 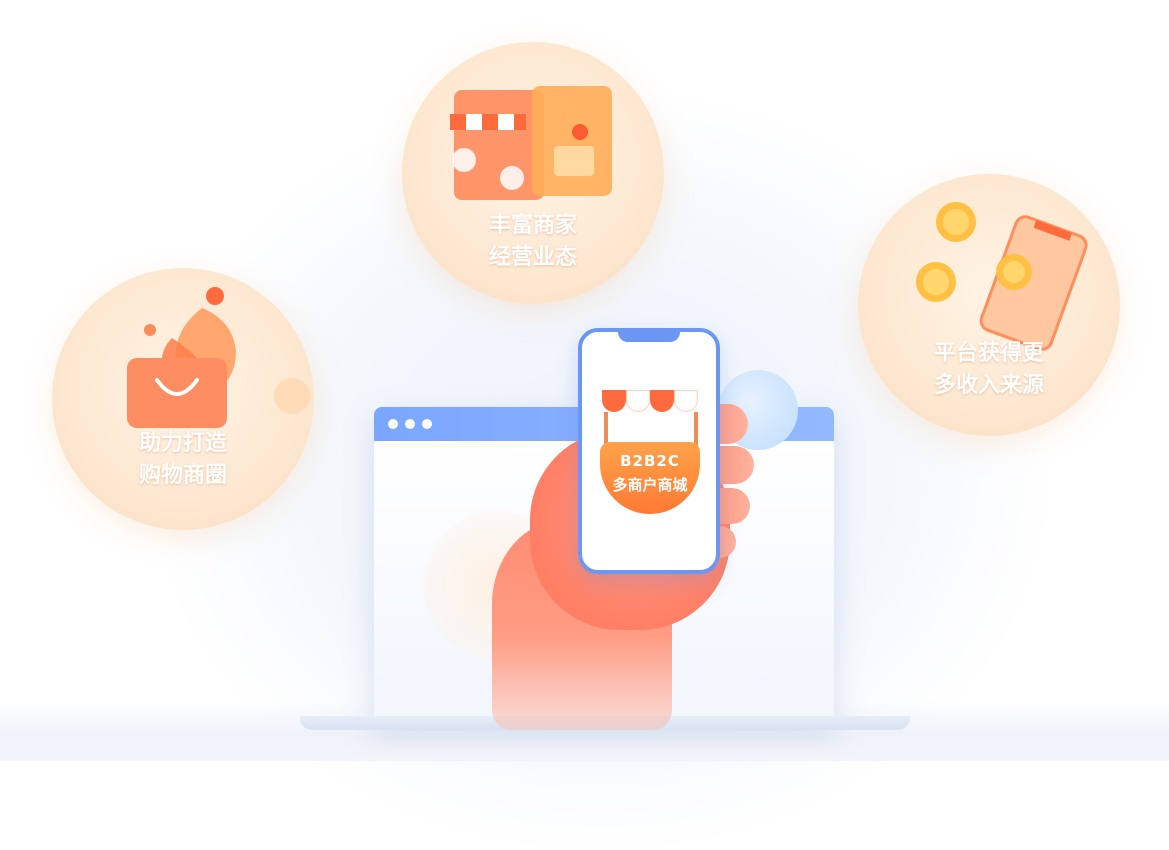 What do you see at coordinates (988, 385) in the screenshot?
I see `bubble-right-line2: 多收入来源` at bounding box center [988, 385].